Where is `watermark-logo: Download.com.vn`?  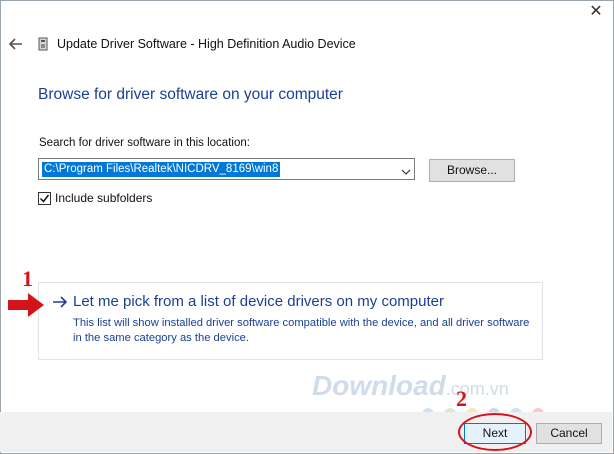
watermark-logo: Download.com.vn is located at coordinates (410, 386).